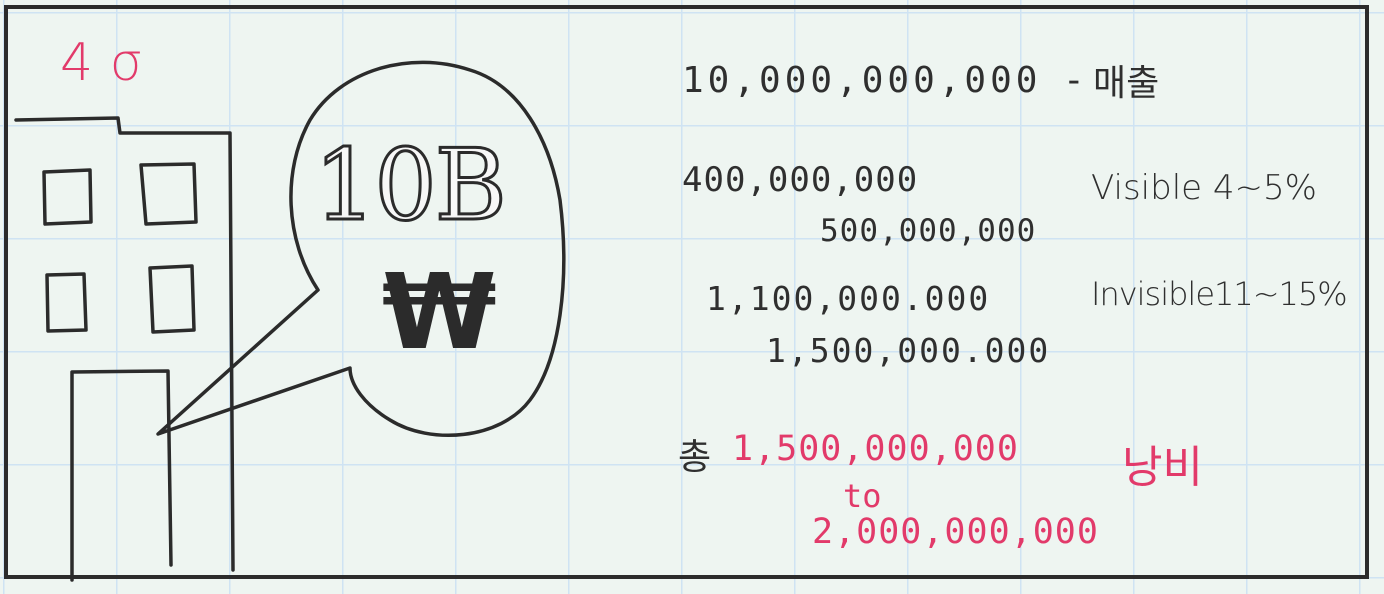 The width and height of the screenshot is (1384, 594). Describe the element at coordinates (1126, 83) in the screenshot. I see `revenue-label: 매출` at that location.